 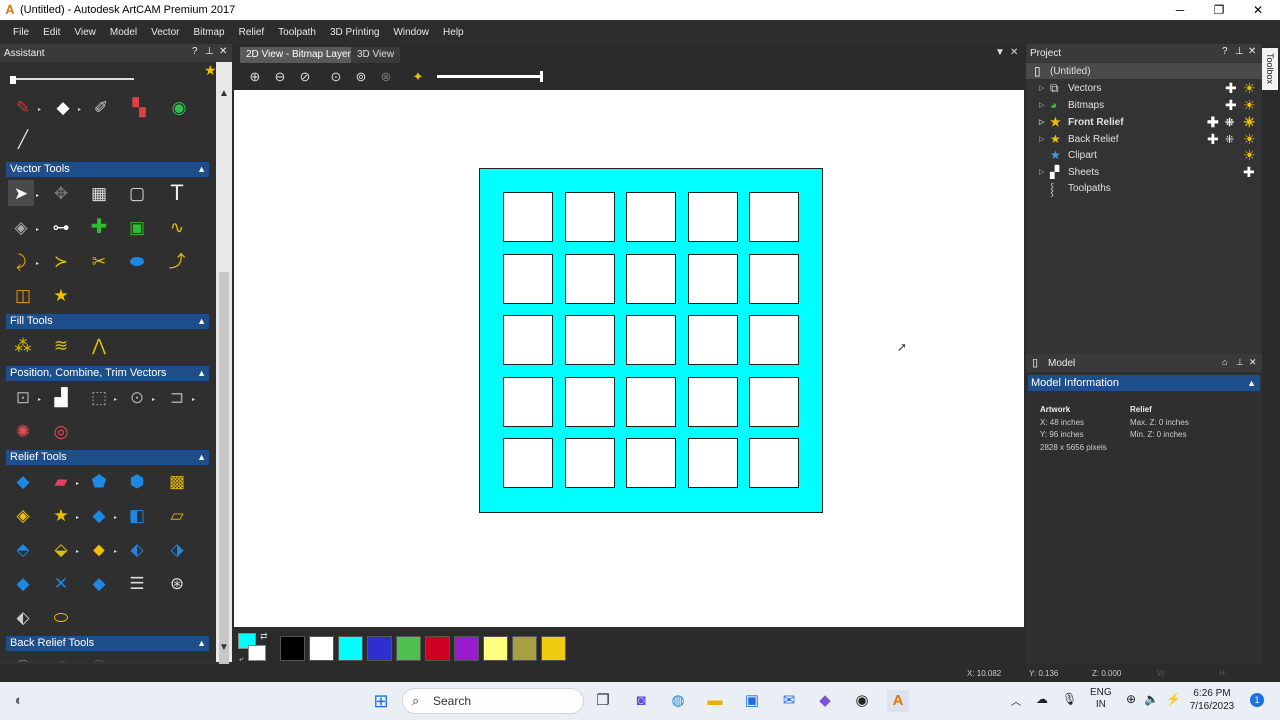 What do you see at coordinates (1231, 105) in the screenshot?
I see `add-bitmap-icon: ✚` at bounding box center [1231, 105].